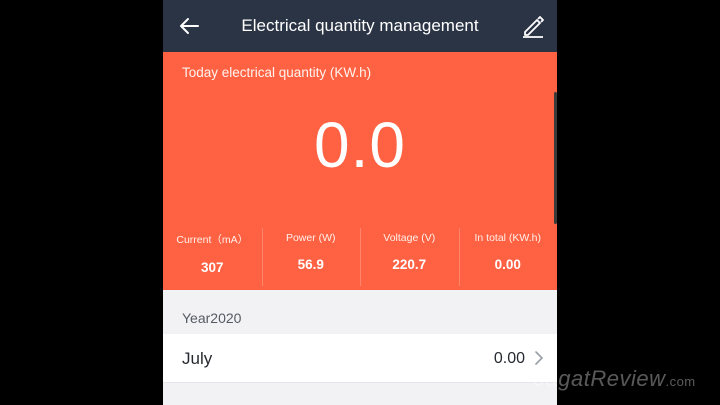  I want to click on watermark-suffix: .com, so click(680, 381).